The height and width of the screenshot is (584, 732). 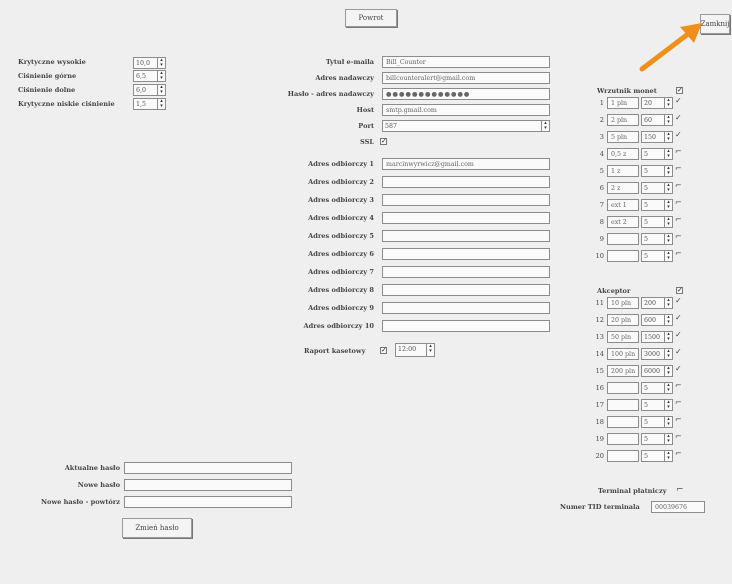 What do you see at coordinates (466, 164) in the screenshot?
I see `recipient-input: marcinwyrwicz@gmail.com` at bounding box center [466, 164].